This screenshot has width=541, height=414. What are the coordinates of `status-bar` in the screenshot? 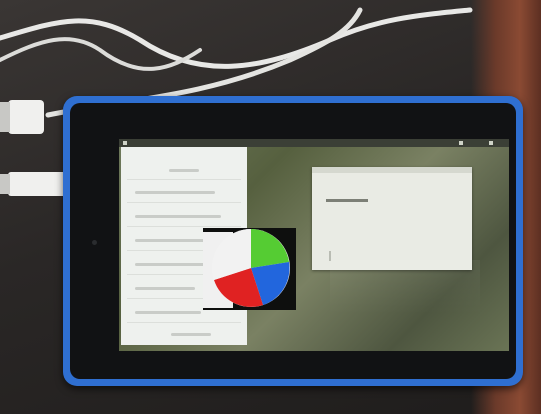 It's located at (314, 143).